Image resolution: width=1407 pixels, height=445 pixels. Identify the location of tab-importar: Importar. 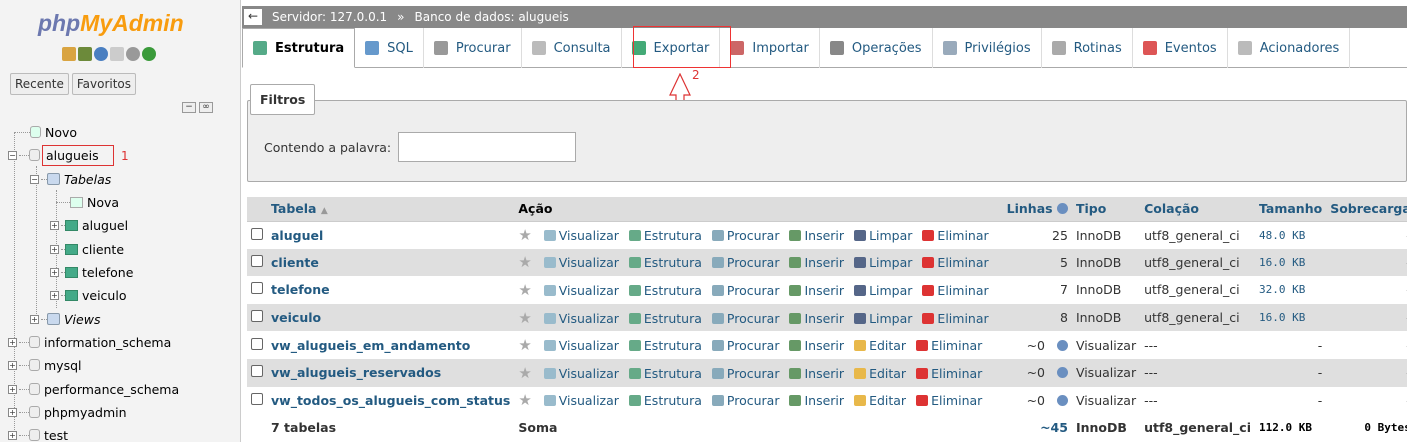
(770, 48).